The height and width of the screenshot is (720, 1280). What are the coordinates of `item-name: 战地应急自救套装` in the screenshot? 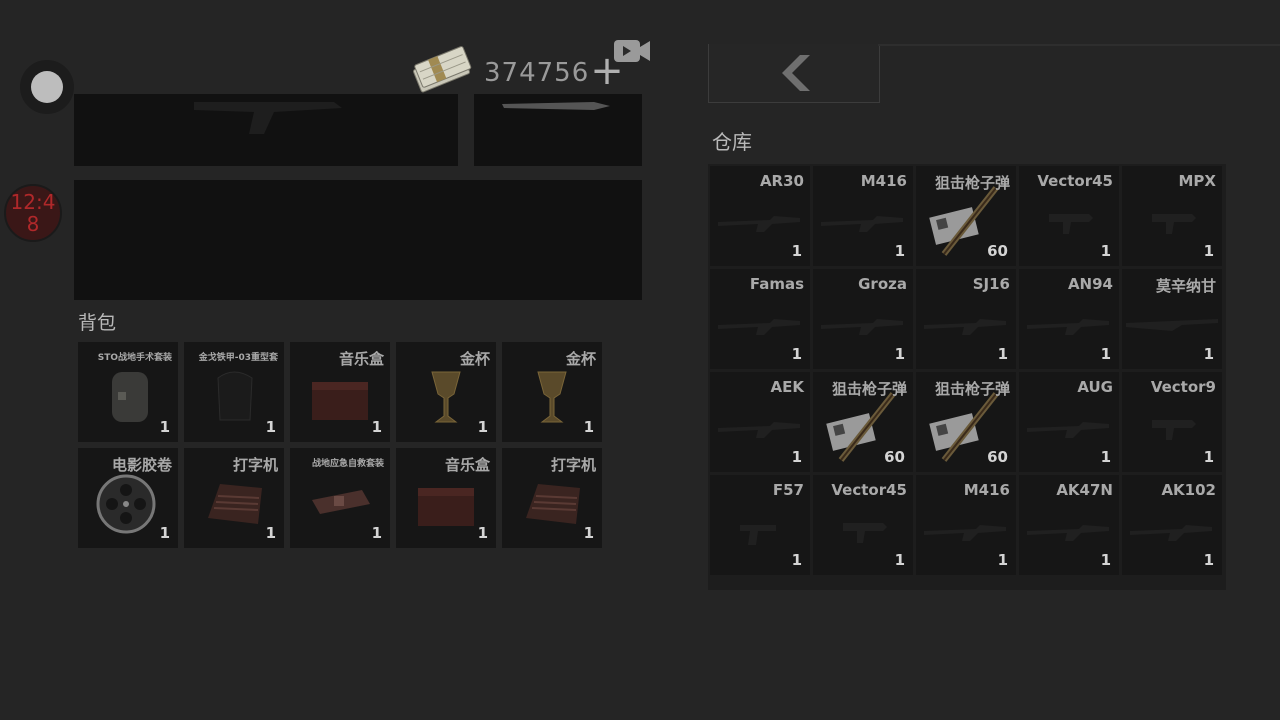 It's located at (347, 464).